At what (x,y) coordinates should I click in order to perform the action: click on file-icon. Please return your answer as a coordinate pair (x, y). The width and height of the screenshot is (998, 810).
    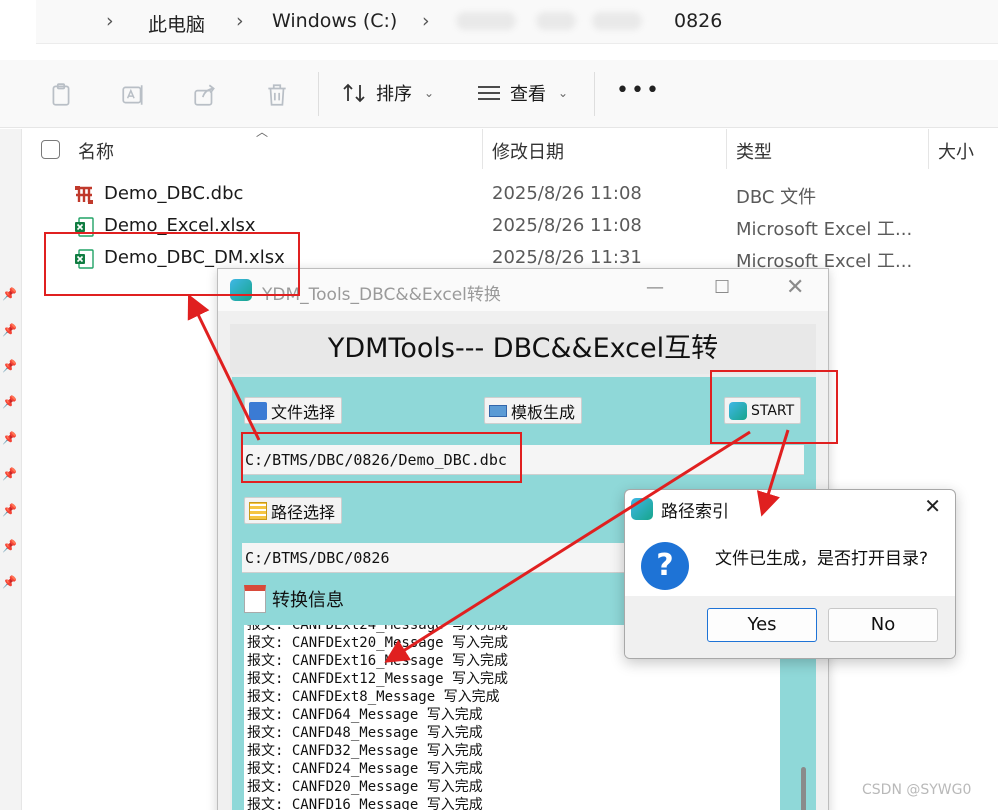
    Looking at the image, I should click on (258, 410).